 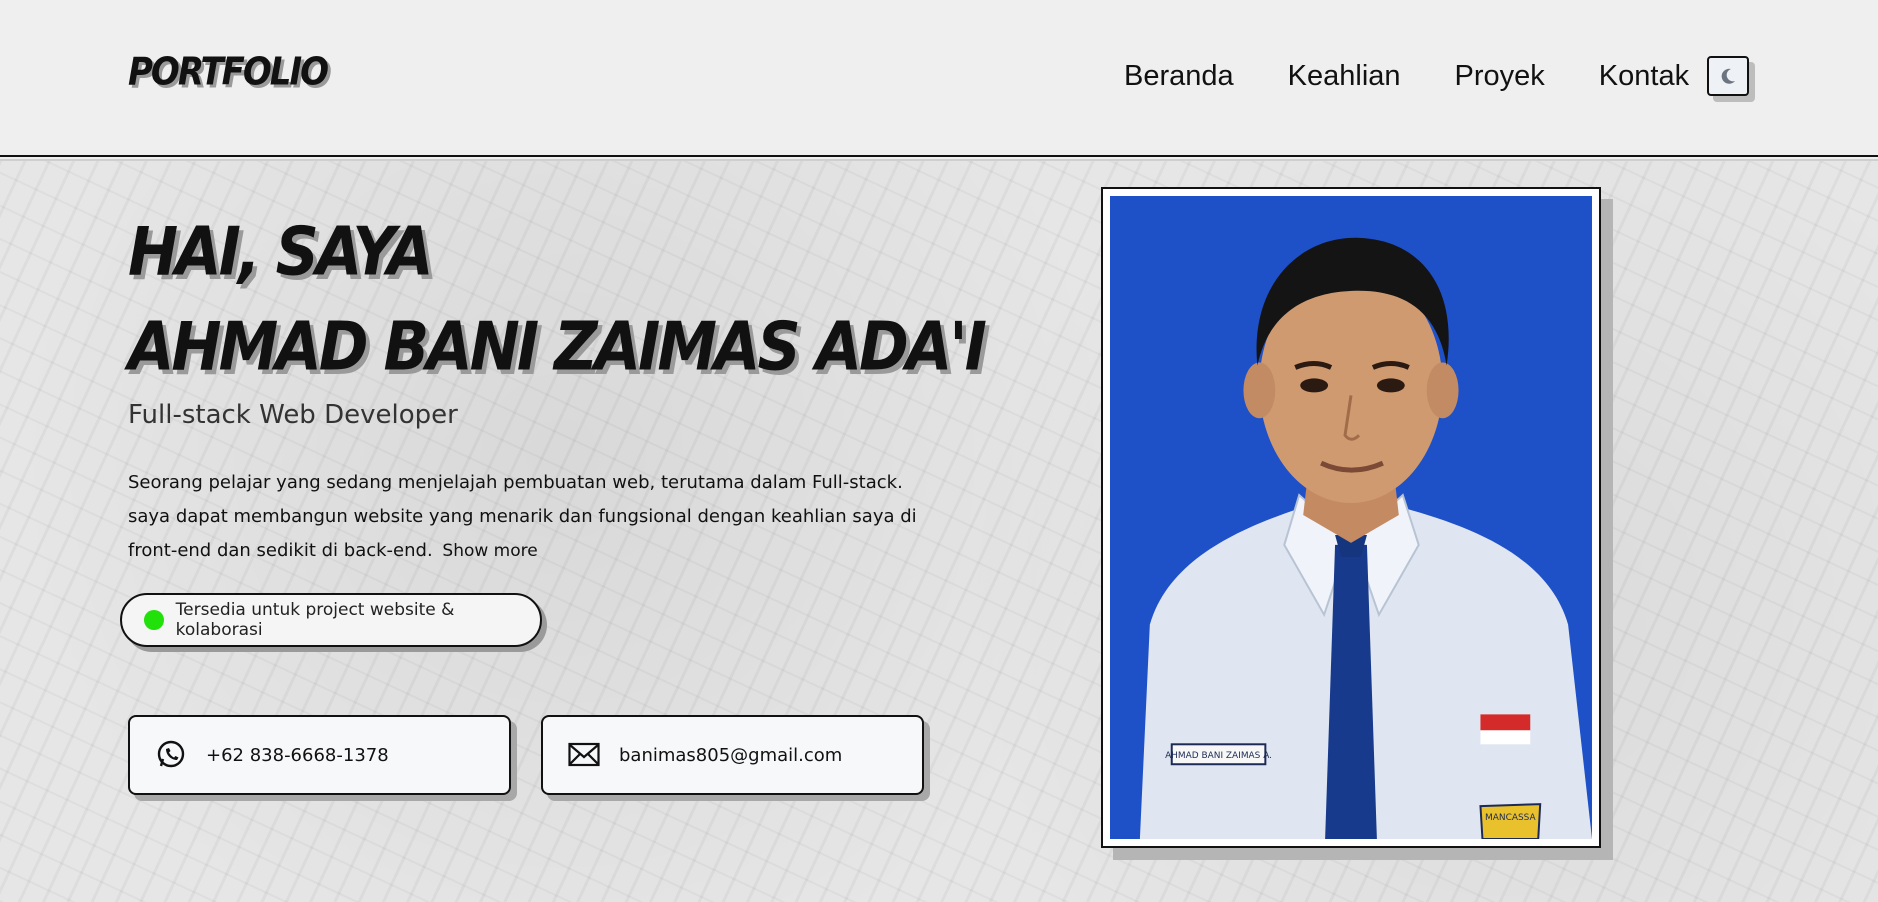 What do you see at coordinates (1344, 76) in the screenshot?
I see `nav-keahlian: Keahlian` at bounding box center [1344, 76].